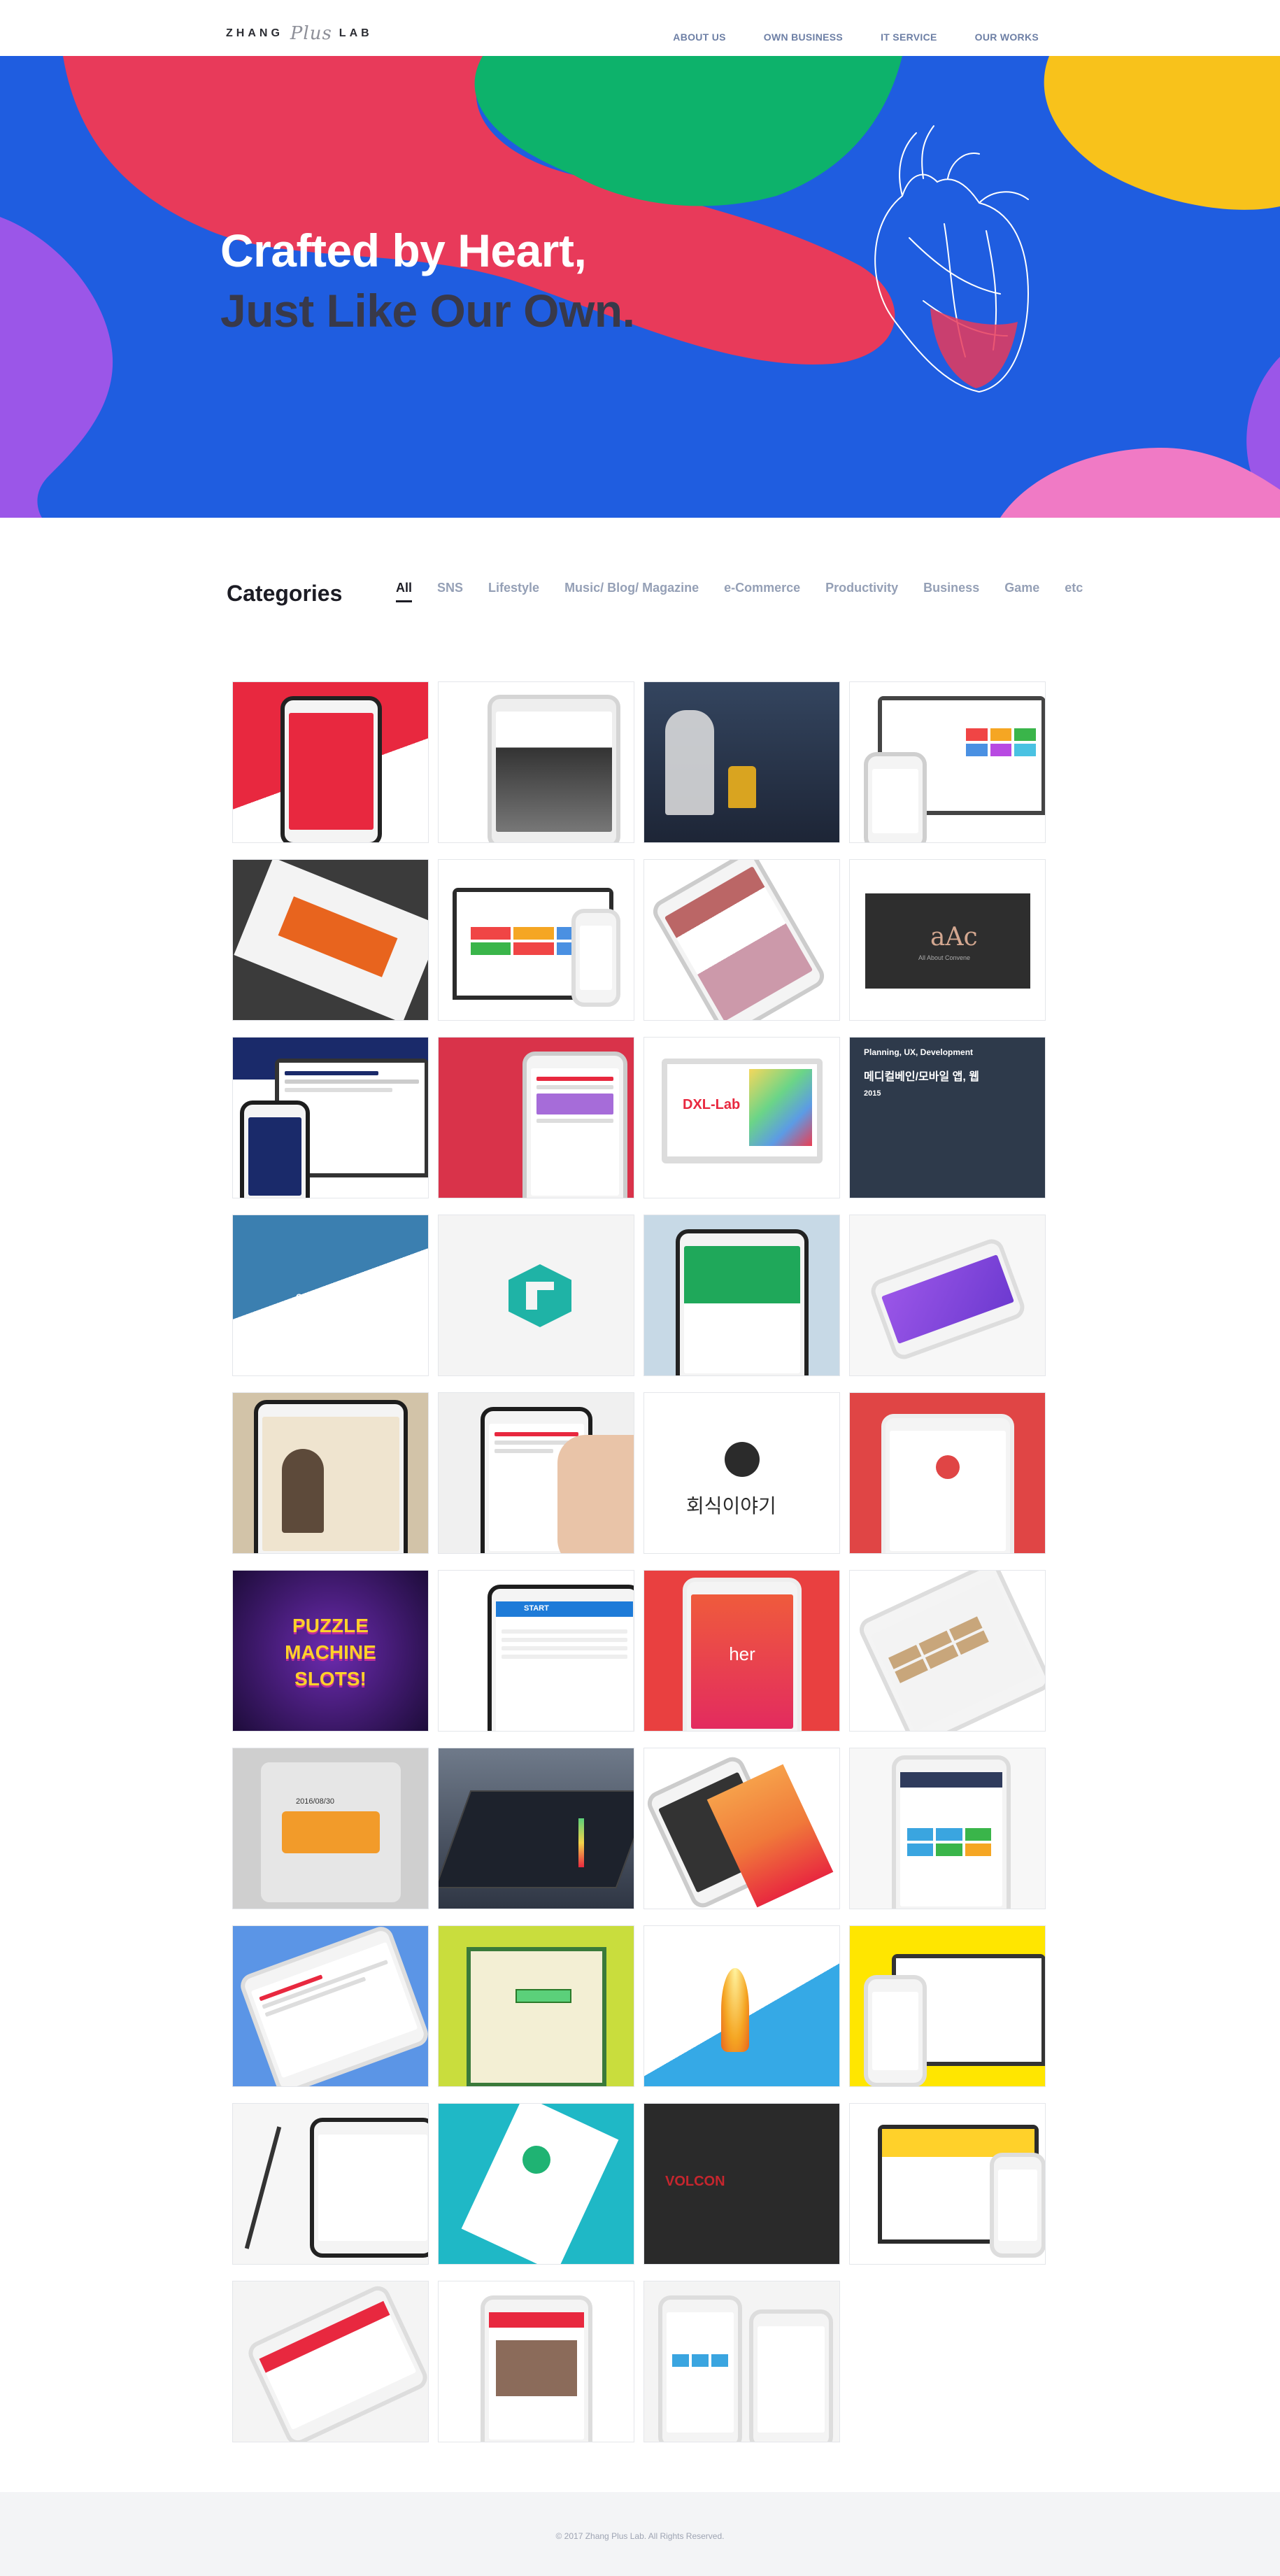 This screenshot has height=2576, width=1280. I want to click on tab-business: Business, so click(951, 591).